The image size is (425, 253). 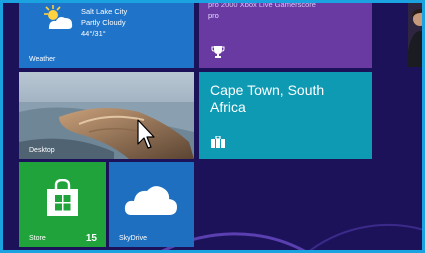 I want to click on travel-destination: Cape Town, South Africa, so click(x=267, y=98).